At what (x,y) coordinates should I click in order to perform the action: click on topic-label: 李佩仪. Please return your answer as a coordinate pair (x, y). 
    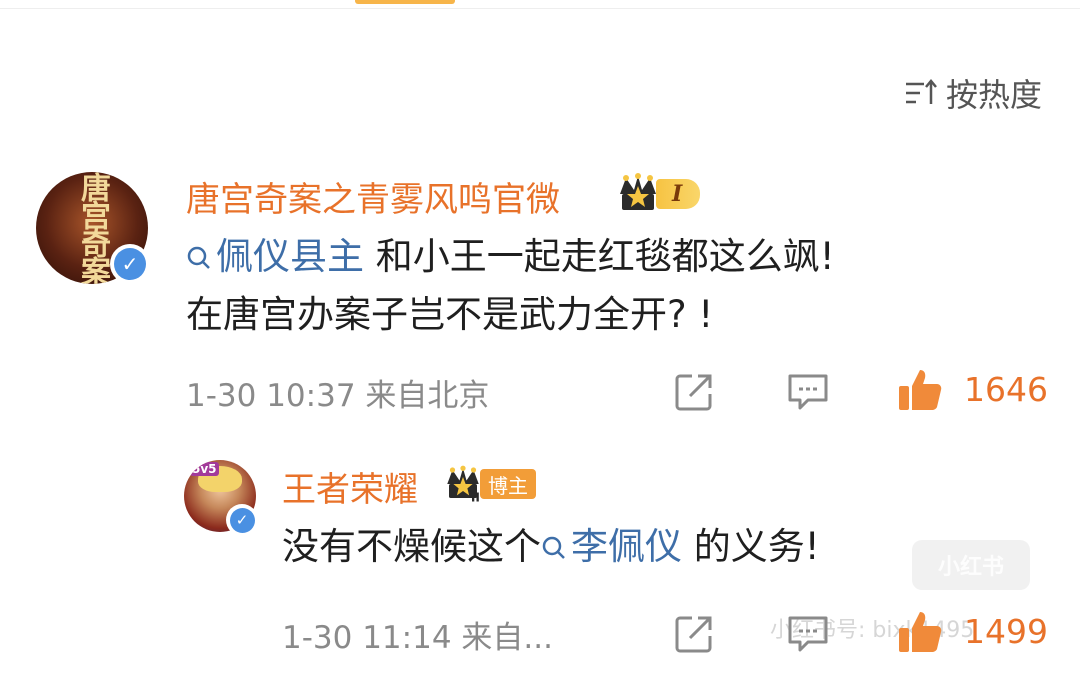
    Looking at the image, I should click on (626, 546).